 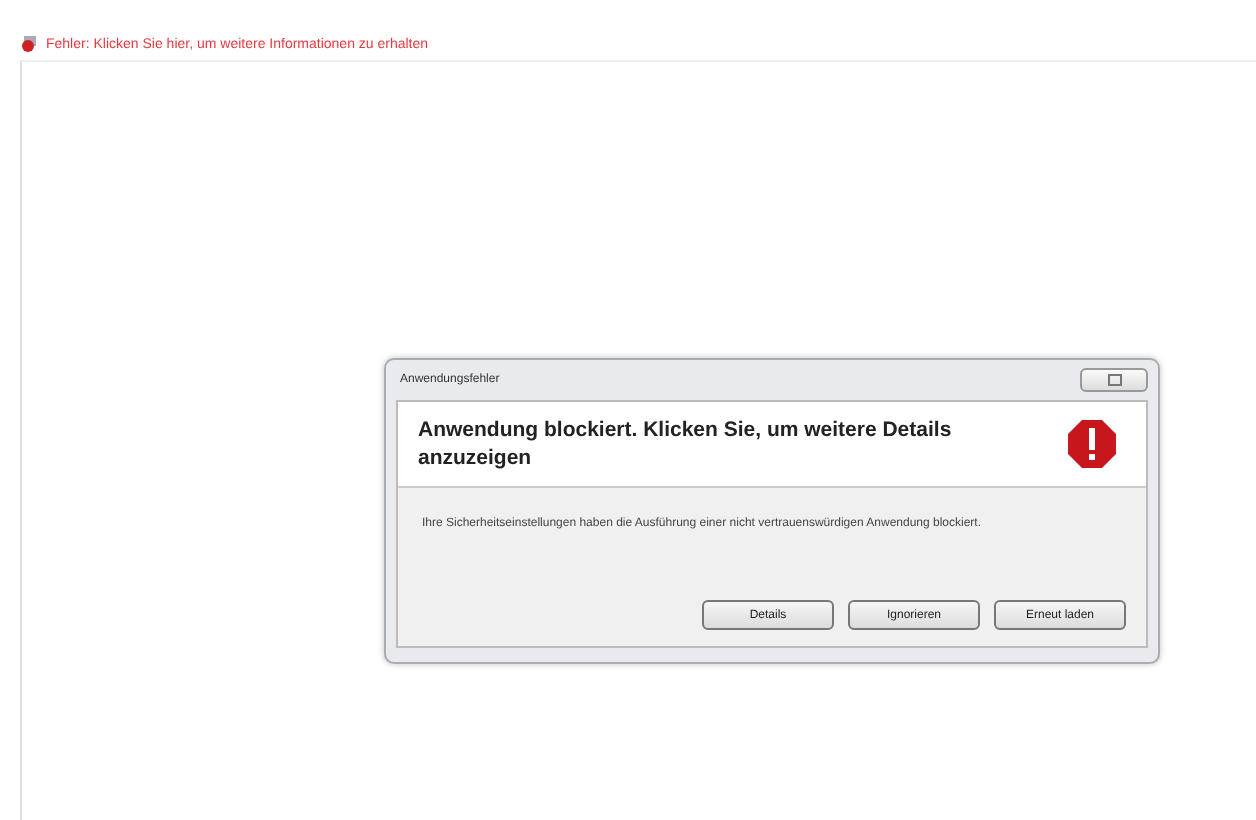 I want to click on error-icon, so click(x=30, y=44).